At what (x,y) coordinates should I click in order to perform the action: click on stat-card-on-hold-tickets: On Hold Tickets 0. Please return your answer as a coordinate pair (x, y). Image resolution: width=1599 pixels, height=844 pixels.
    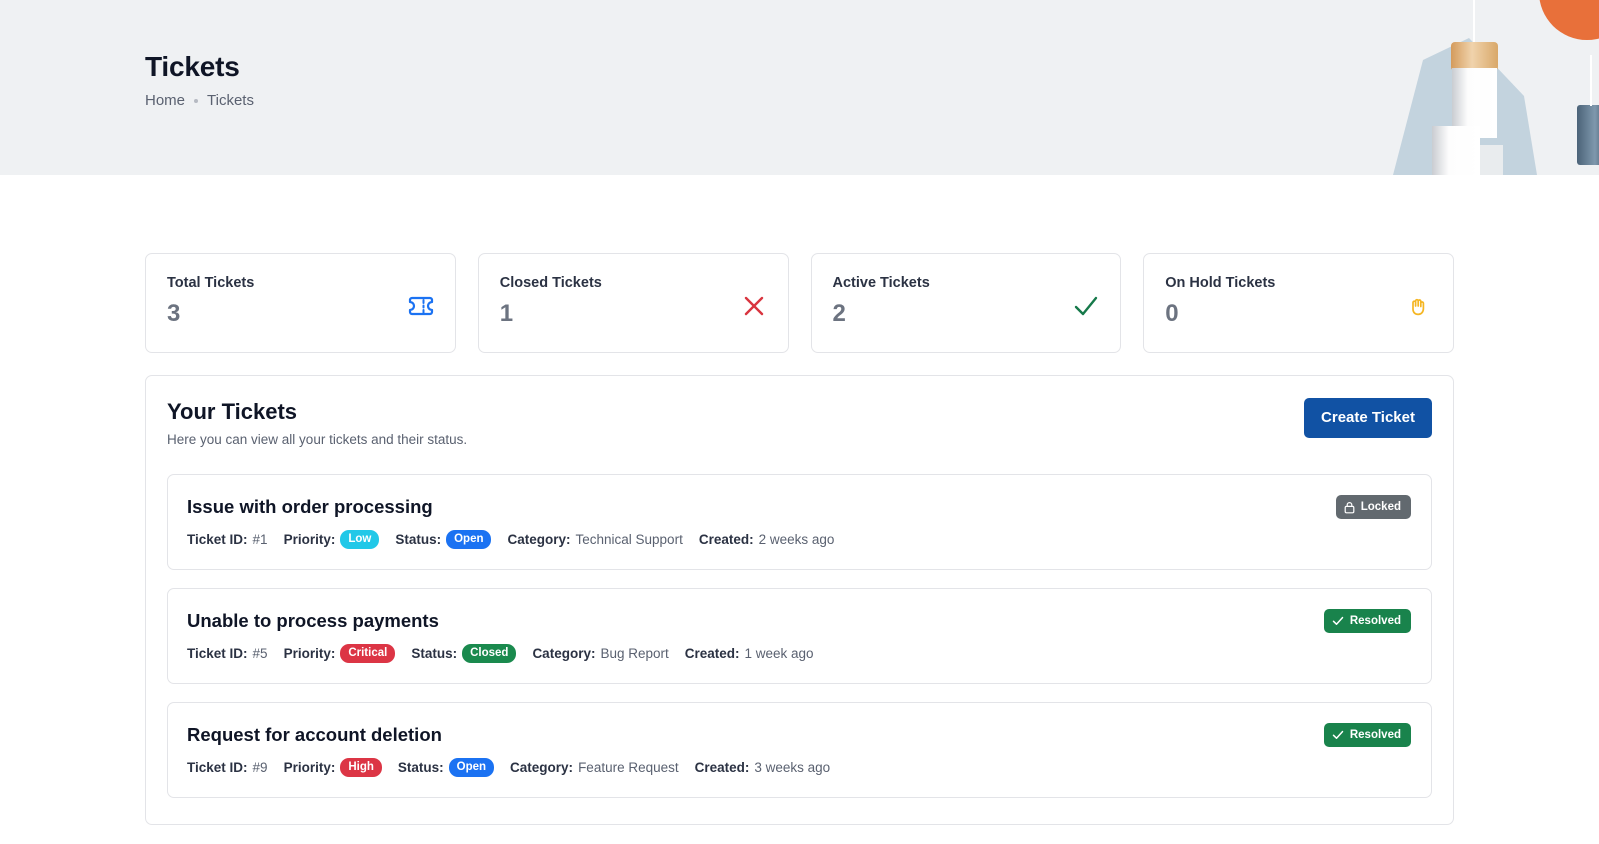
    Looking at the image, I should click on (1298, 303).